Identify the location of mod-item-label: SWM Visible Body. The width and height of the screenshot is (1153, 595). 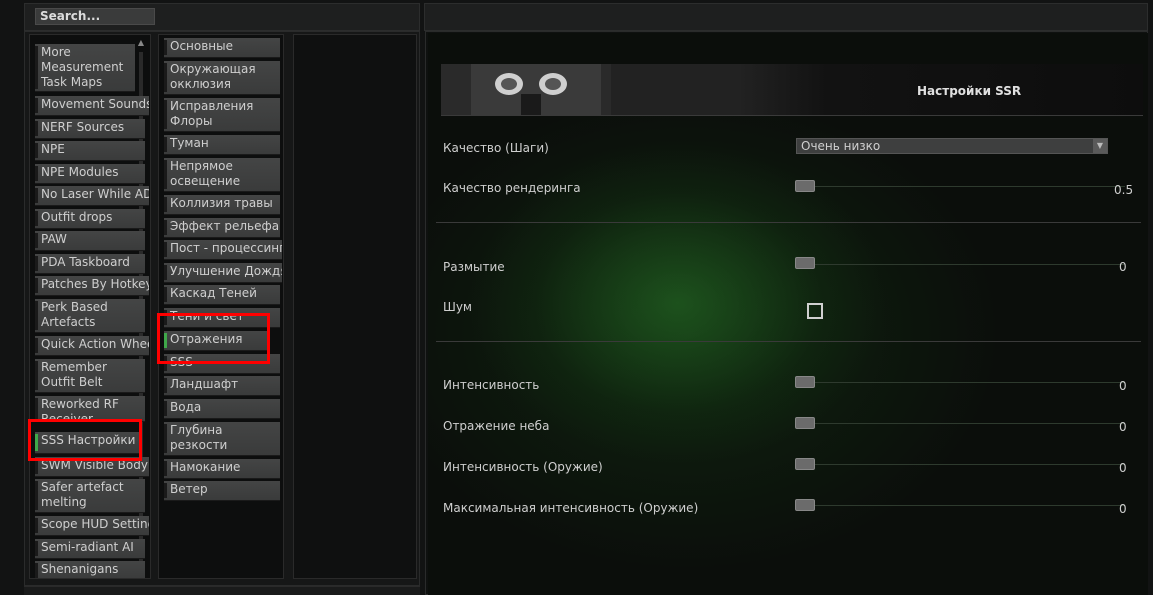
(94, 465).